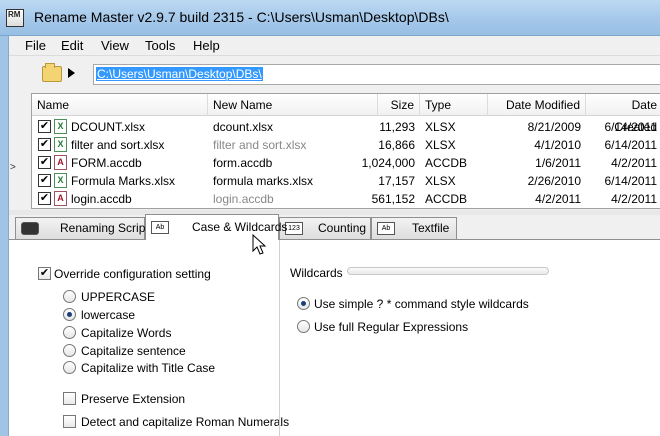 This screenshot has width=660, height=436. Describe the element at coordinates (101, 199) in the screenshot. I see `file-name: login.accdb` at that location.